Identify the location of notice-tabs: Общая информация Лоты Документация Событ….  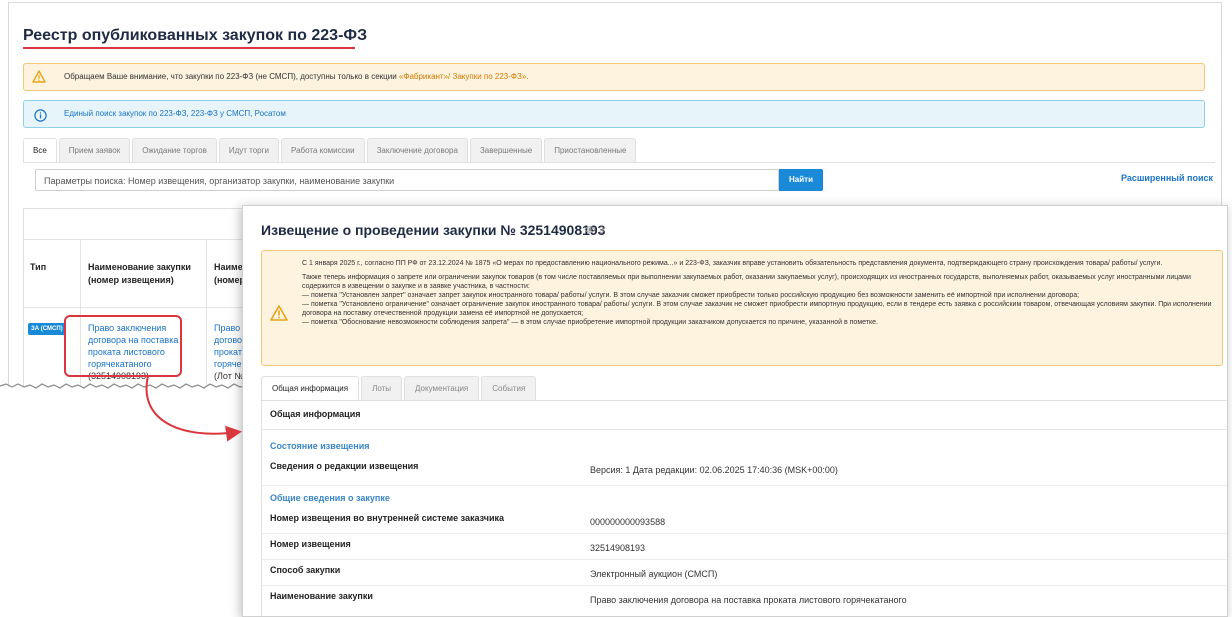
(399, 388).